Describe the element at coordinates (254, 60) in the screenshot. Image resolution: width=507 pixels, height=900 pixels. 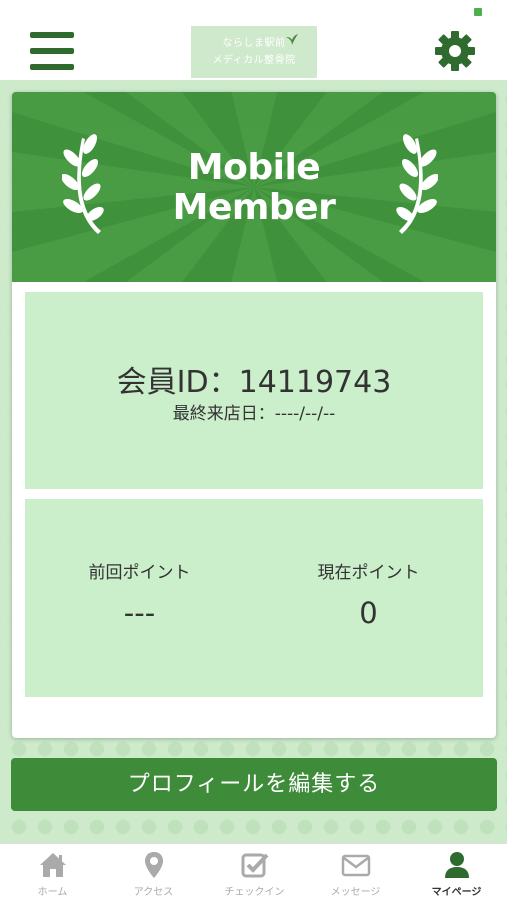
I see `logo-line-2: メディカル整骨院` at that location.